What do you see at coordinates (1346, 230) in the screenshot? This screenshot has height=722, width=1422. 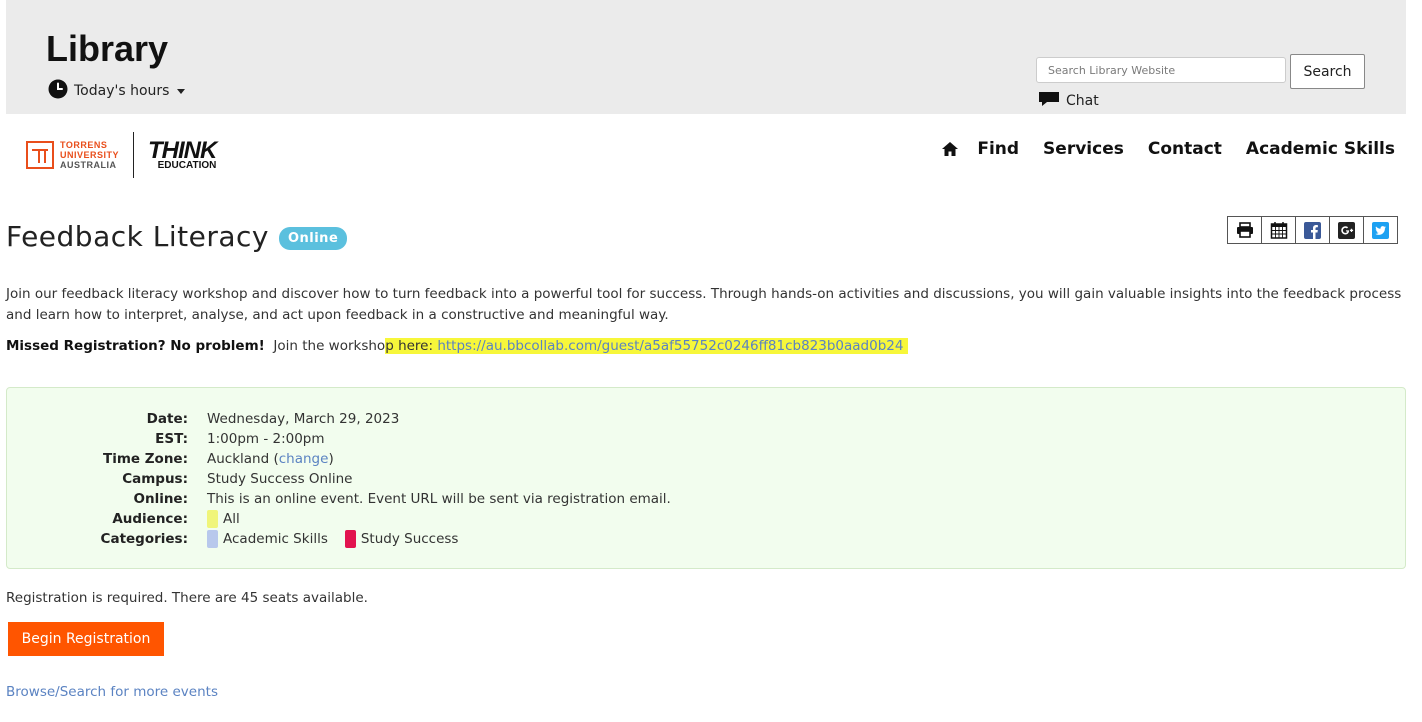 I see `google-plus-icon` at bounding box center [1346, 230].